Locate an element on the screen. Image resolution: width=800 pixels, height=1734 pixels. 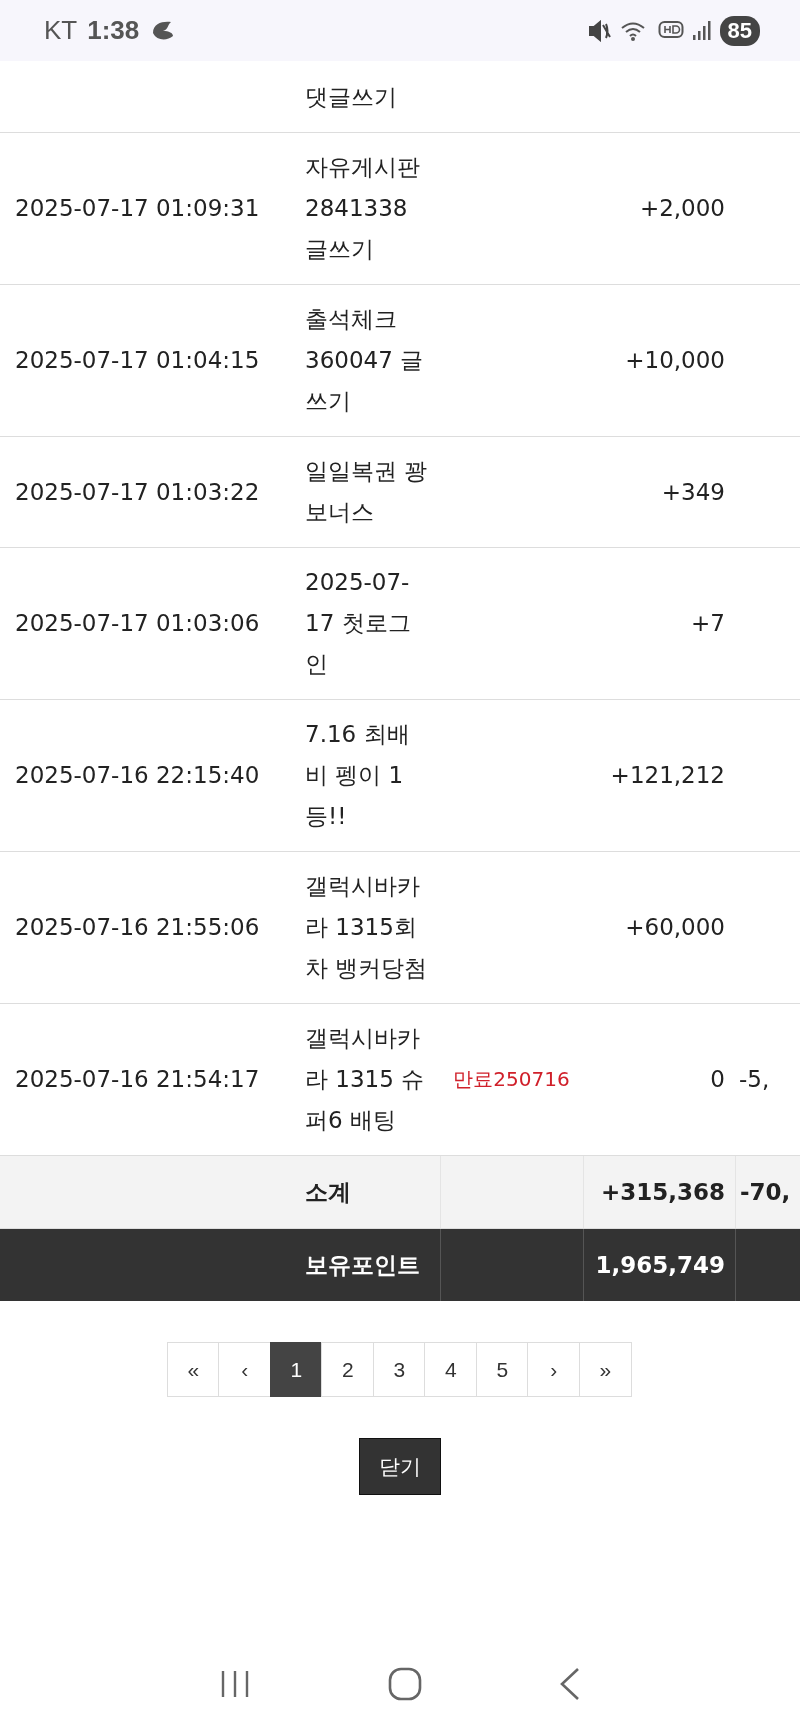
amount-cell-text: +10,000 is located at coordinates (675, 360).